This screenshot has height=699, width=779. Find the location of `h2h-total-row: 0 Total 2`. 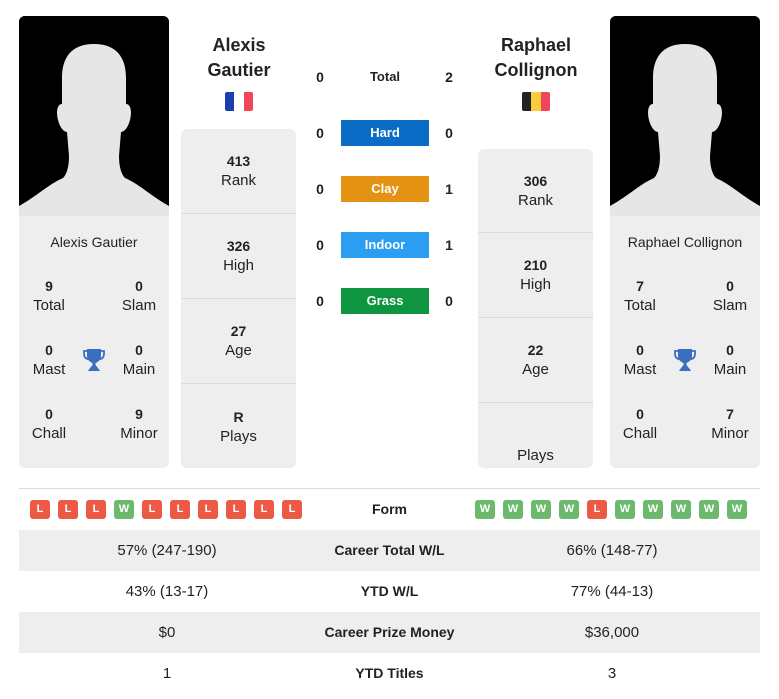

h2h-total-row: 0 Total 2 is located at coordinates (385, 77).